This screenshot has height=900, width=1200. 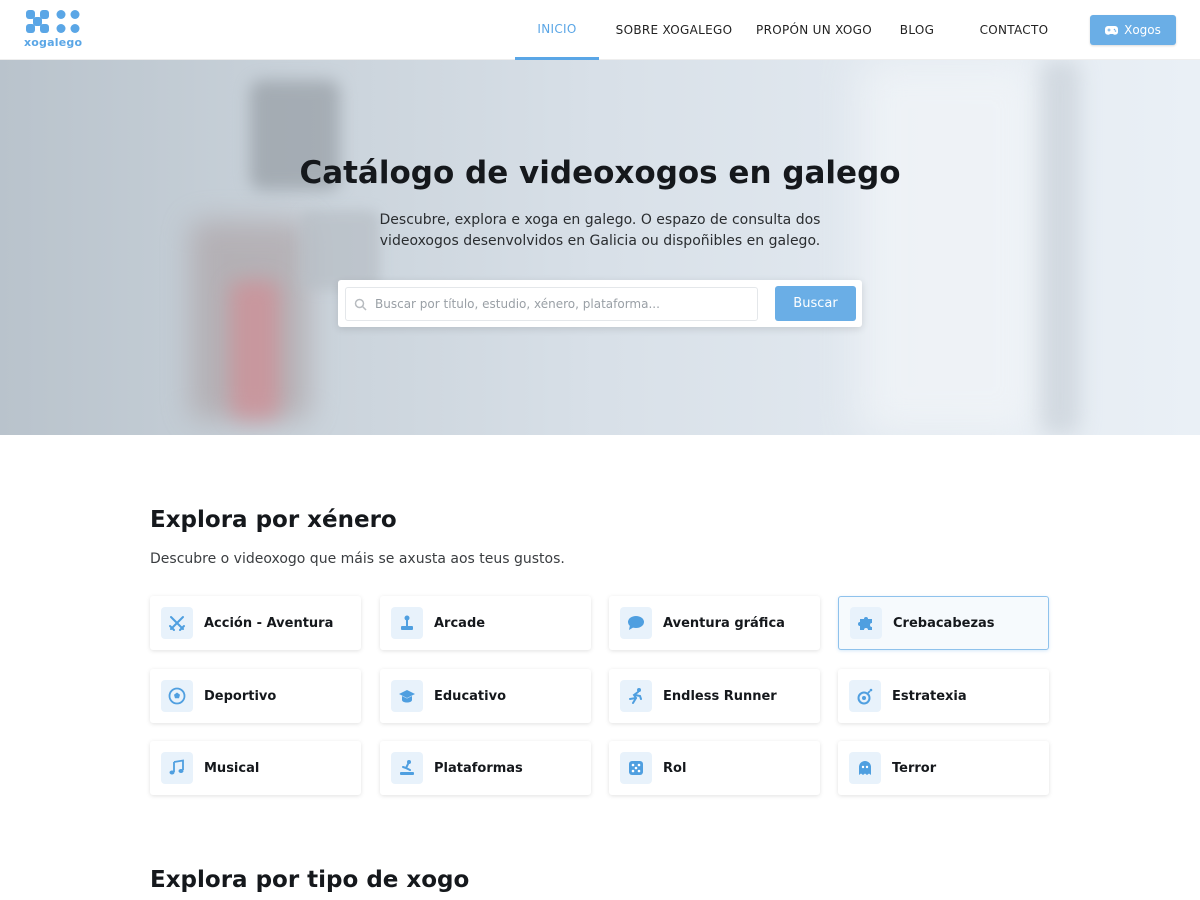 I want to click on runner-icon, so click(x=636, y=696).